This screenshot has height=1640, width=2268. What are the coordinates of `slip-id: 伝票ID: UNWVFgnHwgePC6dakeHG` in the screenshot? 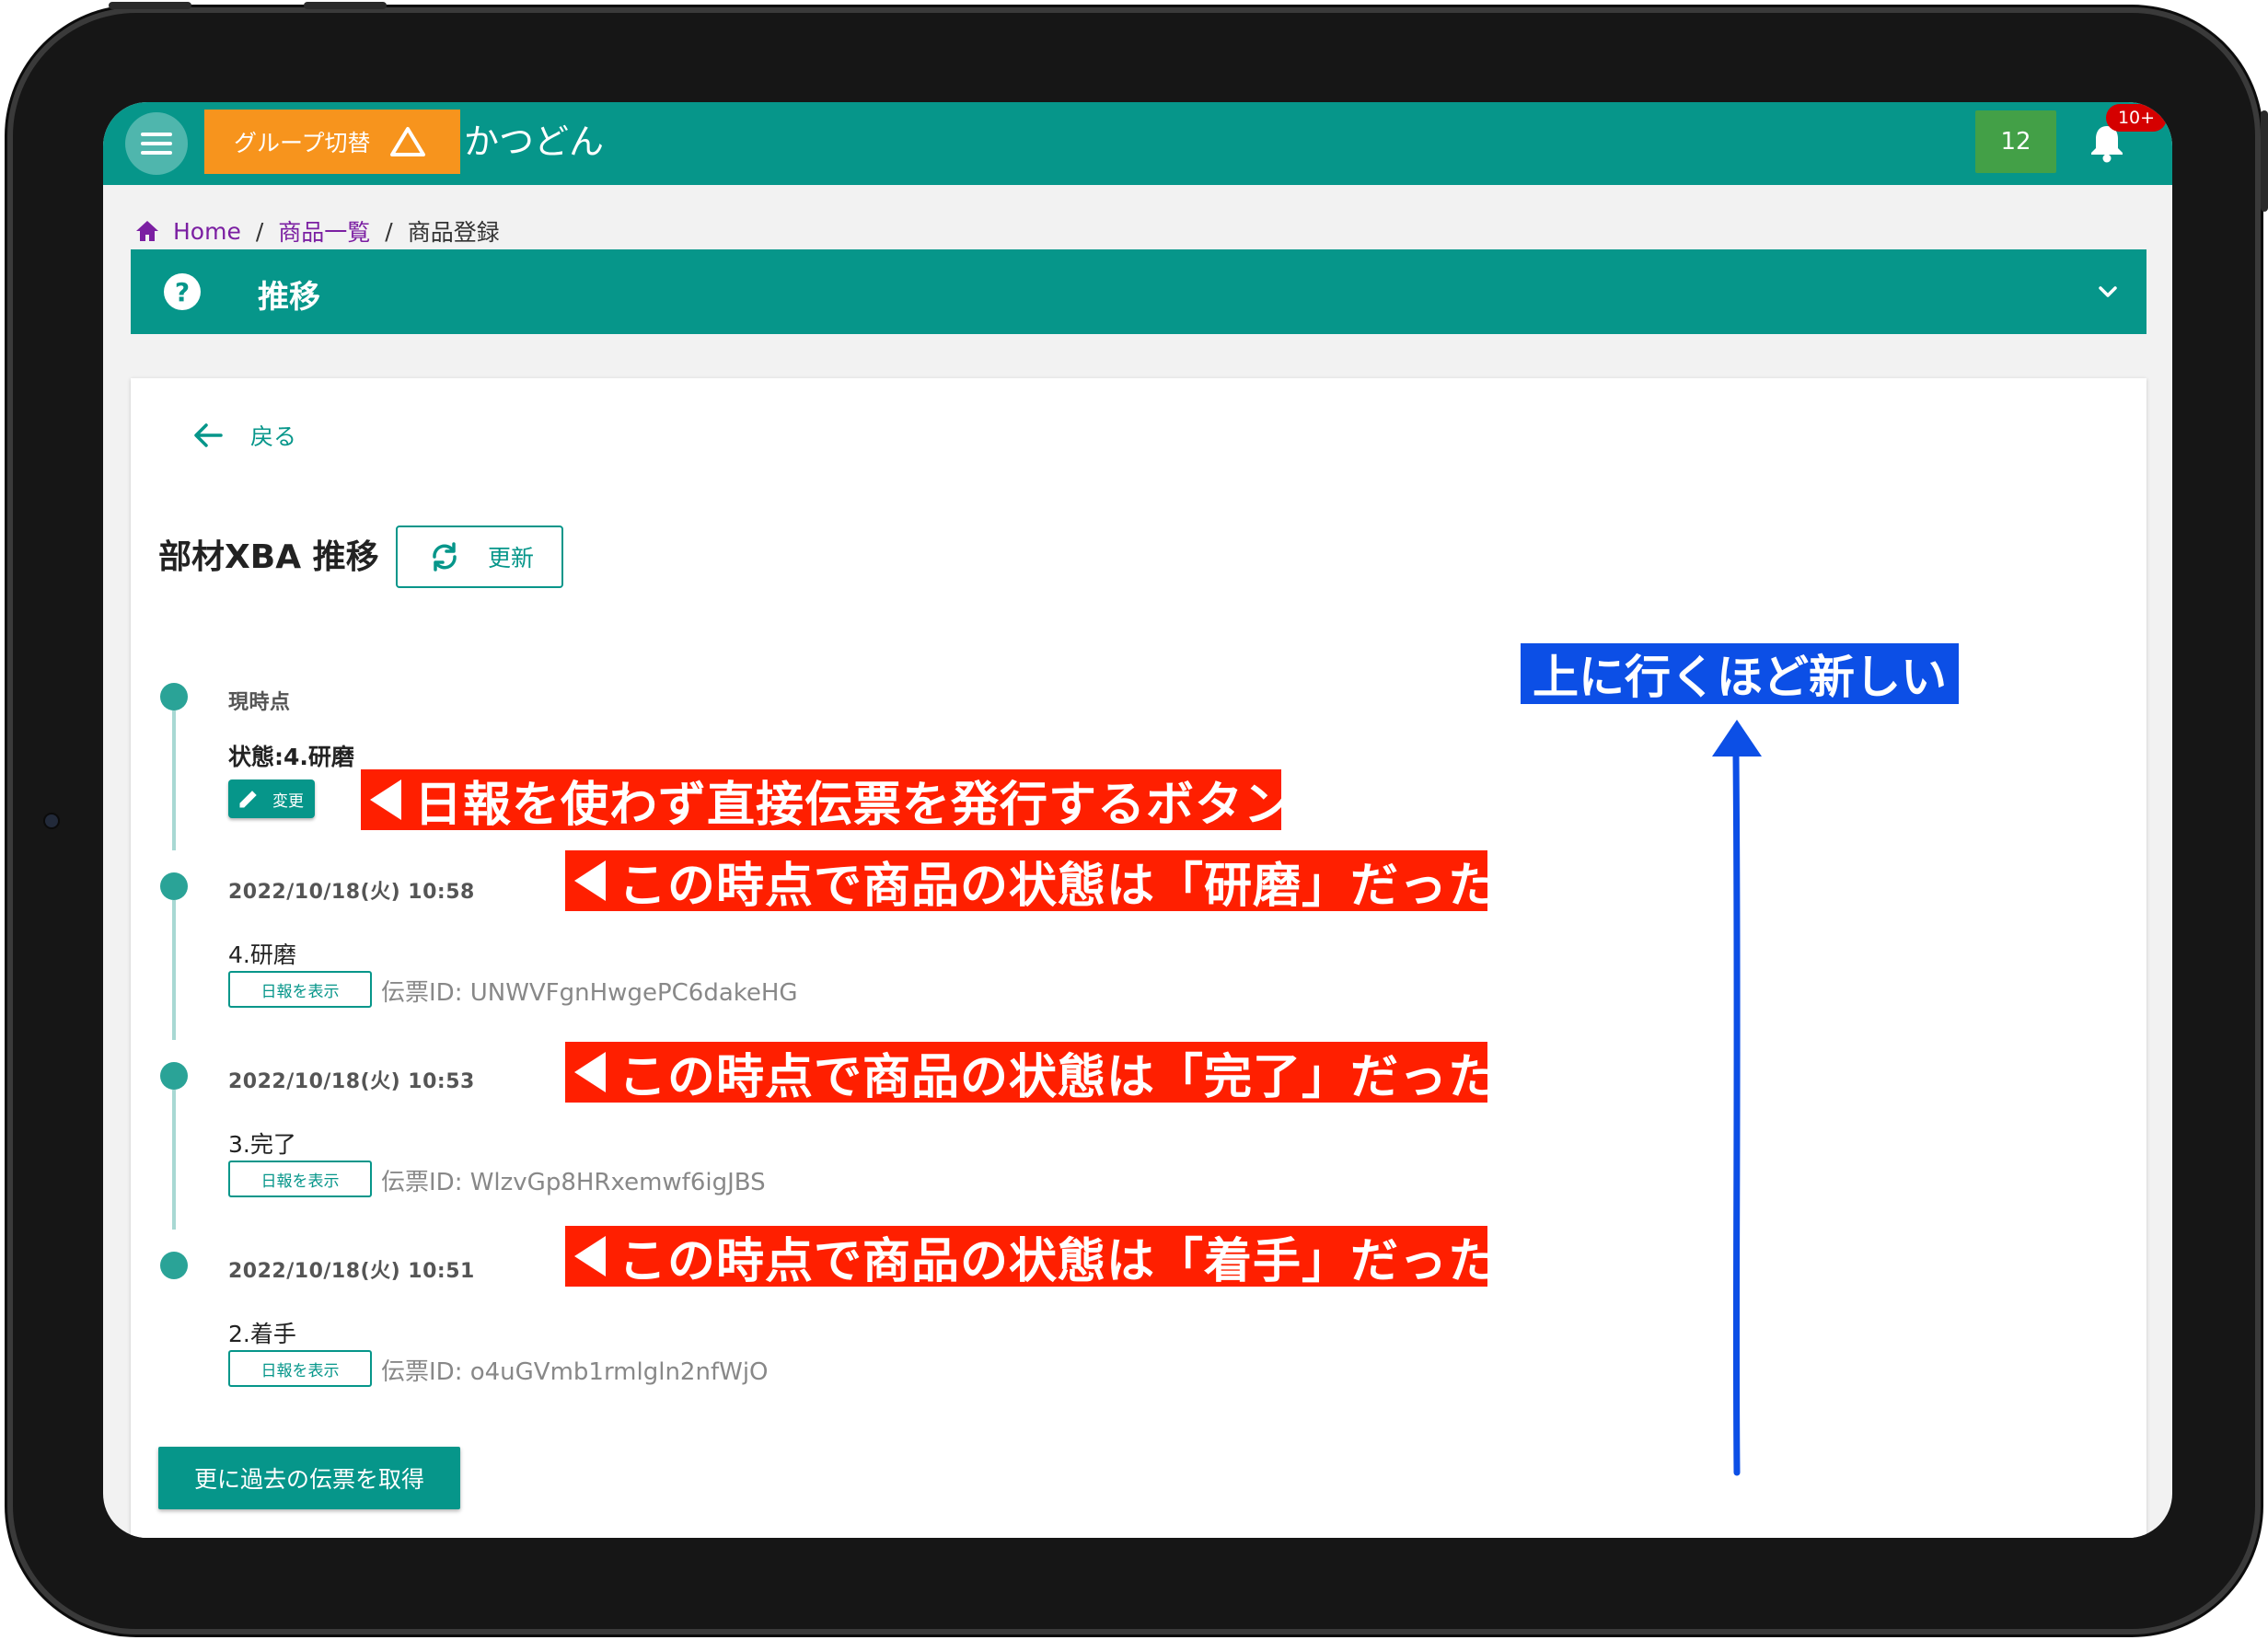 It's located at (589, 993).